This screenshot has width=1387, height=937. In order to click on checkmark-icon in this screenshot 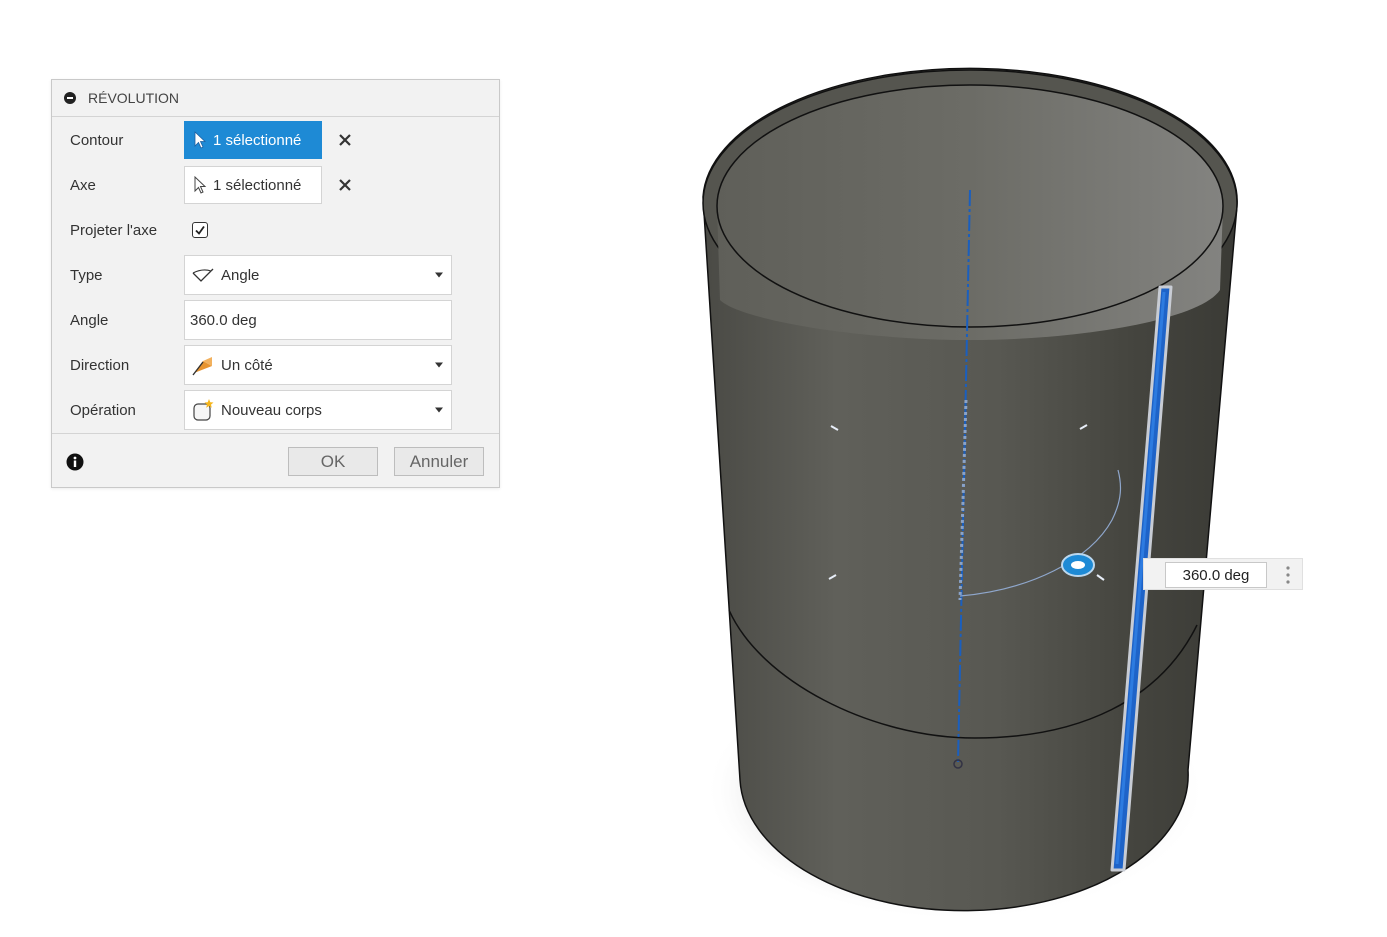, I will do `click(200, 230)`.